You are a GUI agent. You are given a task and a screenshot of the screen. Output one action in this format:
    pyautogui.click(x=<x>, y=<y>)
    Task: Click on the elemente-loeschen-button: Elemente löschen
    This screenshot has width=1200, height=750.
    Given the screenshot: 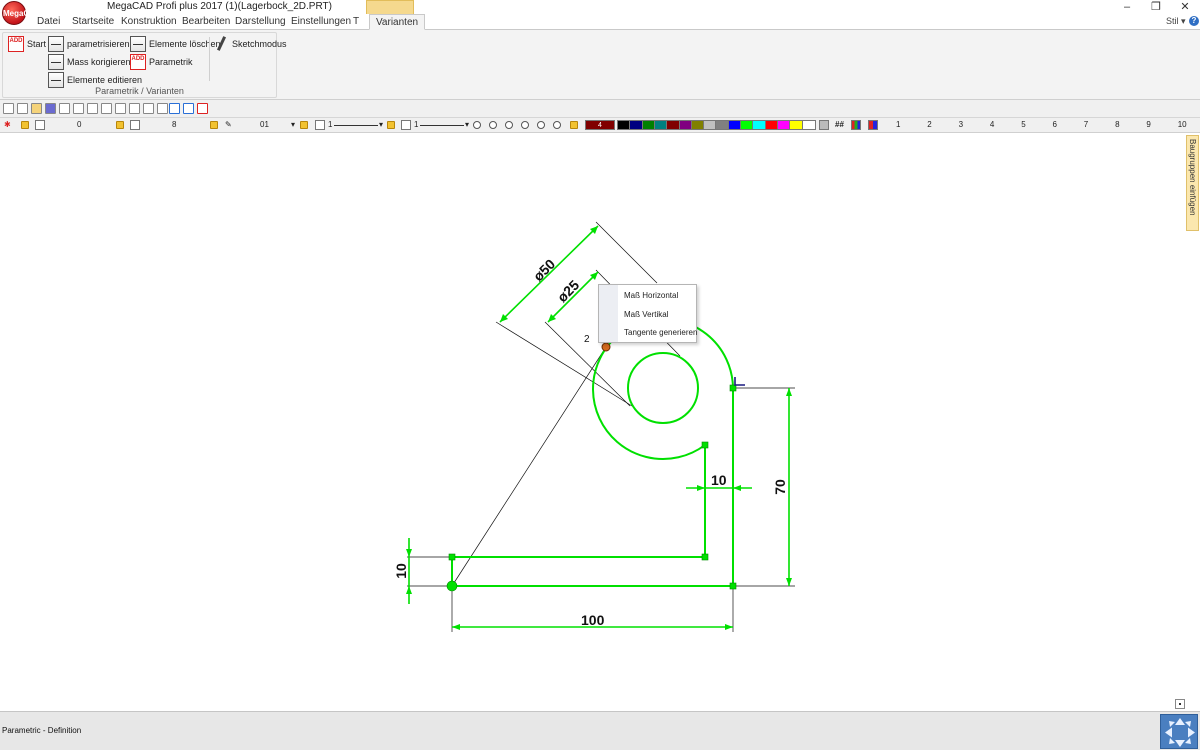 What is the action you would take?
    pyautogui.click(x=175, y=44)
    